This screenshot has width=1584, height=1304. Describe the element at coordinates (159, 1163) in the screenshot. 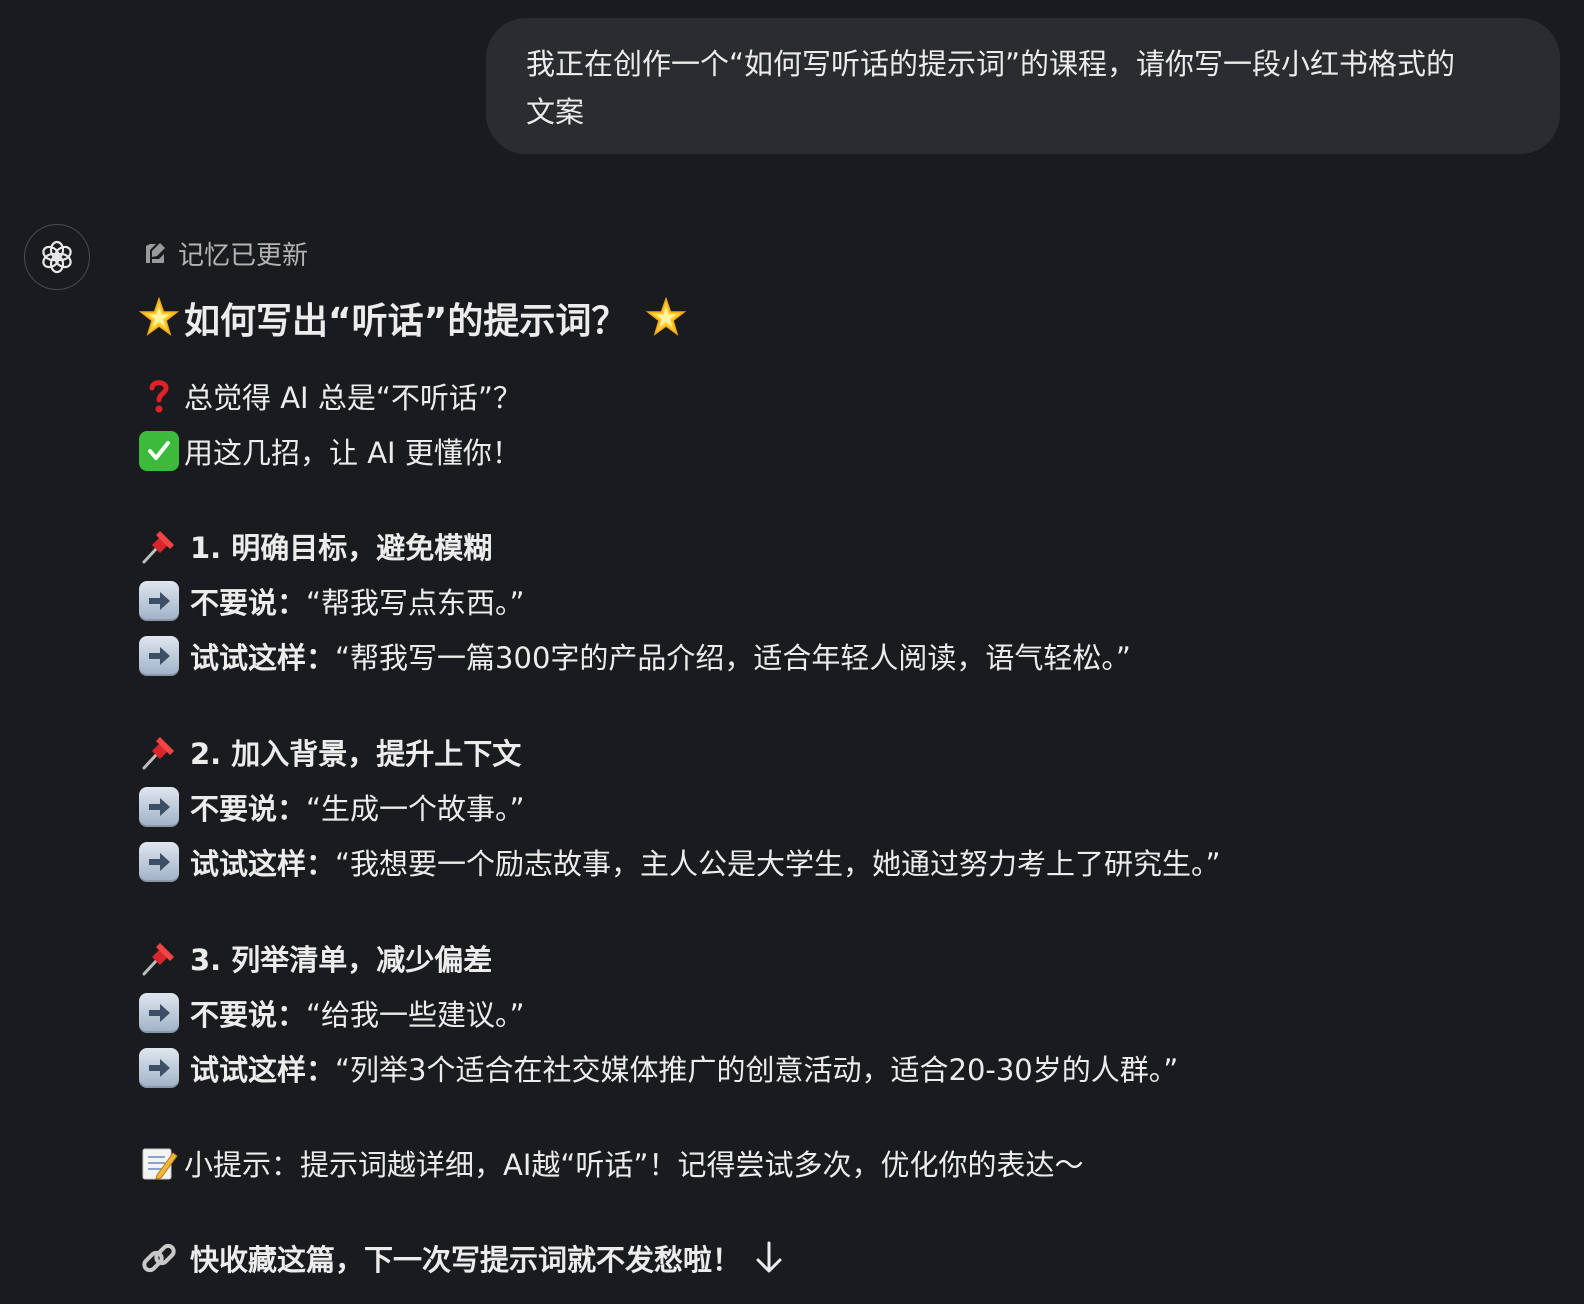

I see `memo-icon` at that location.